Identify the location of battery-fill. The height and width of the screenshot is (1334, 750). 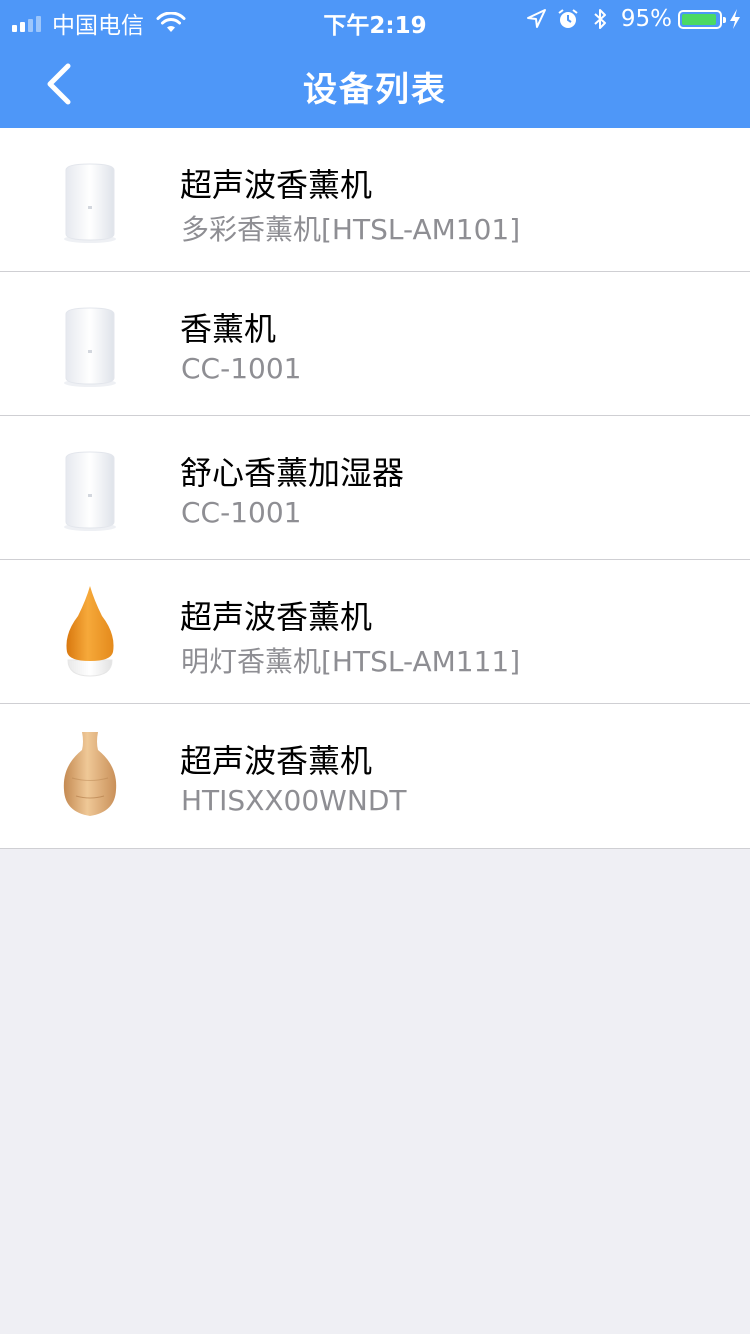
(699, 19).